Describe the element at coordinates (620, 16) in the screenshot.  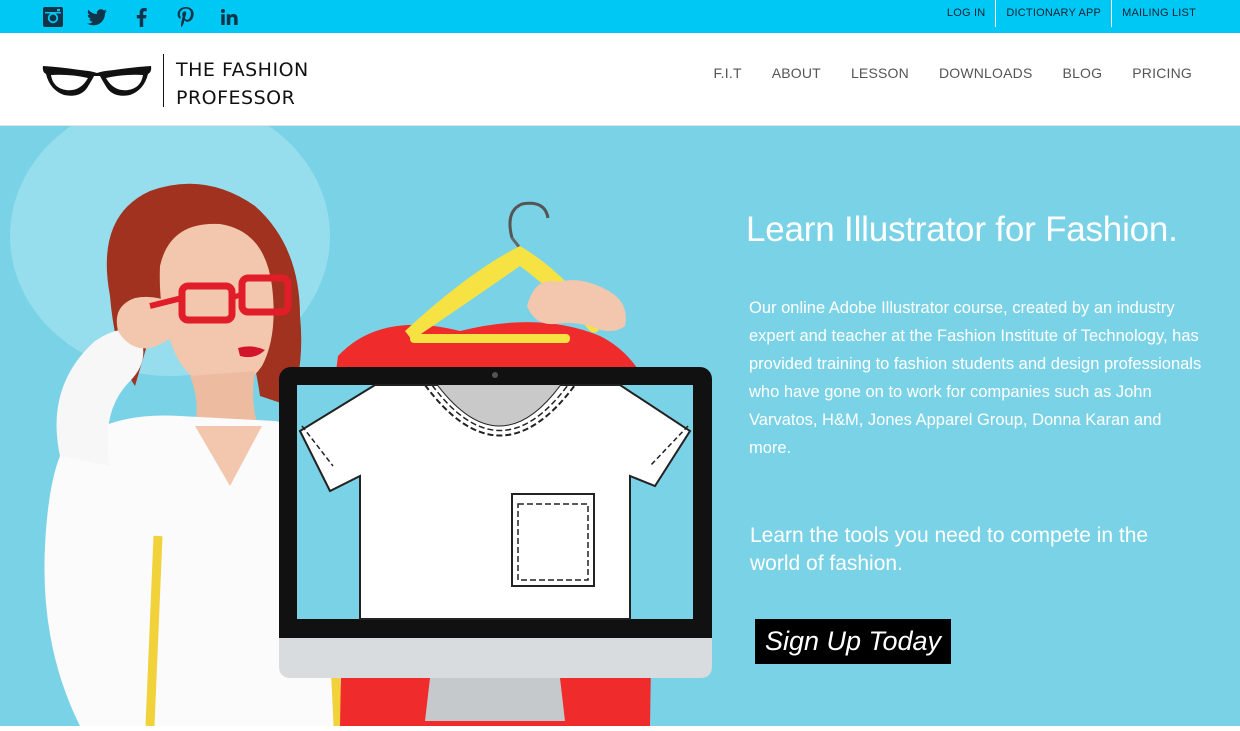
I see `top-bar: LOG IN DICTIONARY APP MAILING LIST` at that location.